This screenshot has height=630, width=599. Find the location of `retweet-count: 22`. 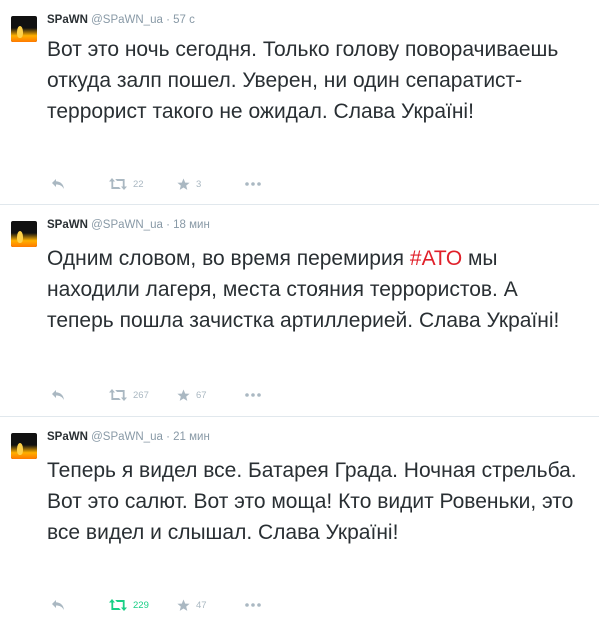

retweet-count: 22 is located at coordinates (138, 184).